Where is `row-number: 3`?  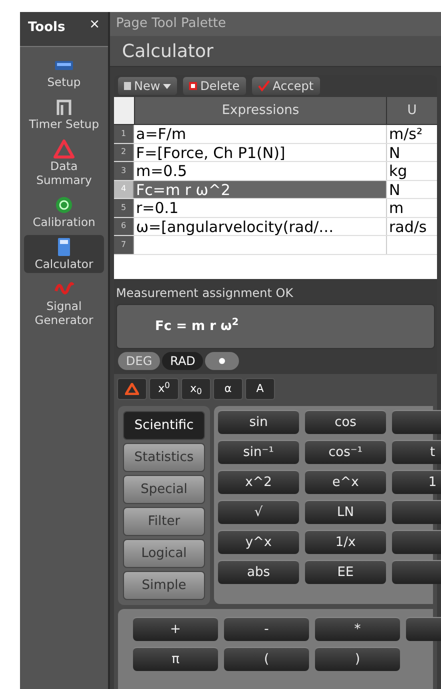 row-number: 3 is located at coordinates (124, 171).